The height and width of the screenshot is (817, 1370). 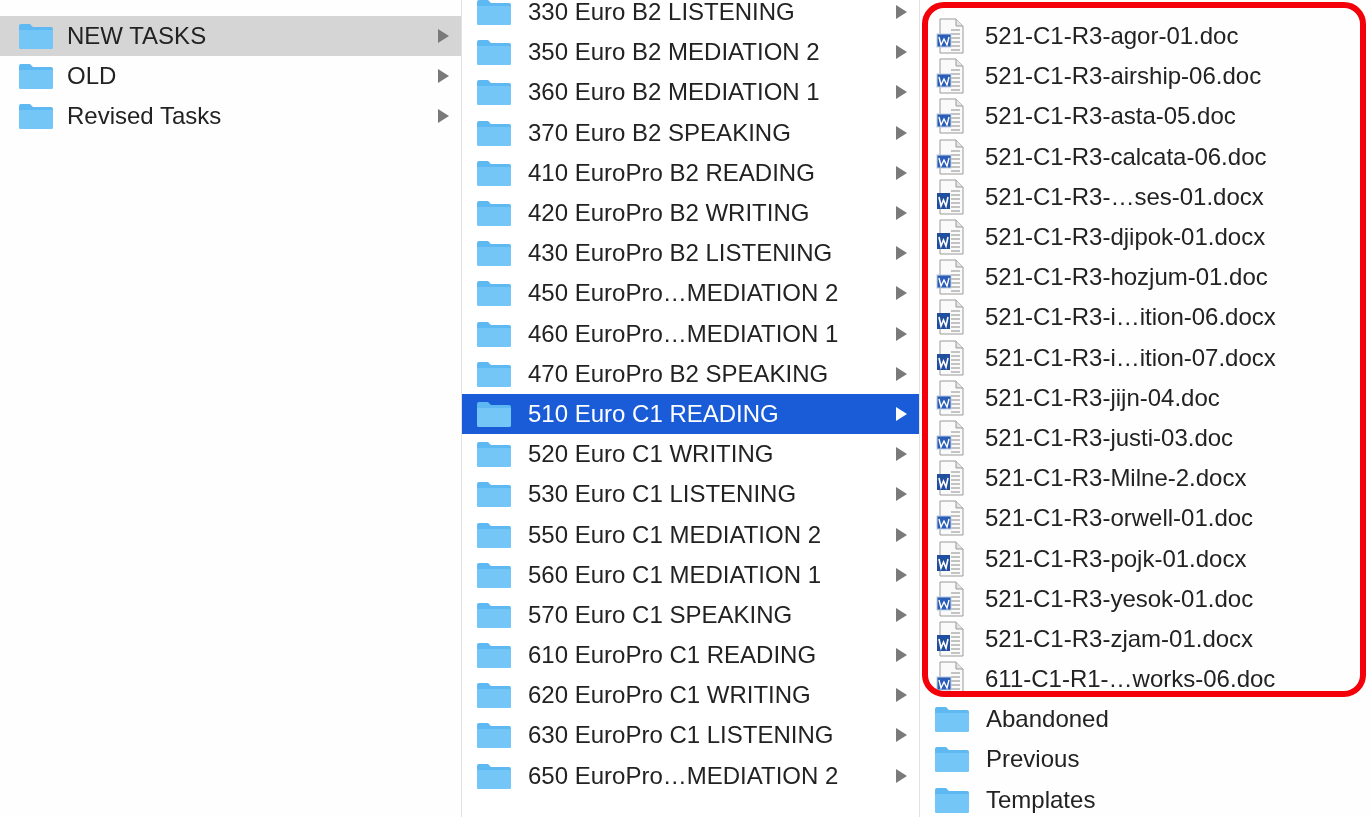 I want to click on folder-row: 630 EuroPro C1 LISTENING, so click(x=690, y=735).